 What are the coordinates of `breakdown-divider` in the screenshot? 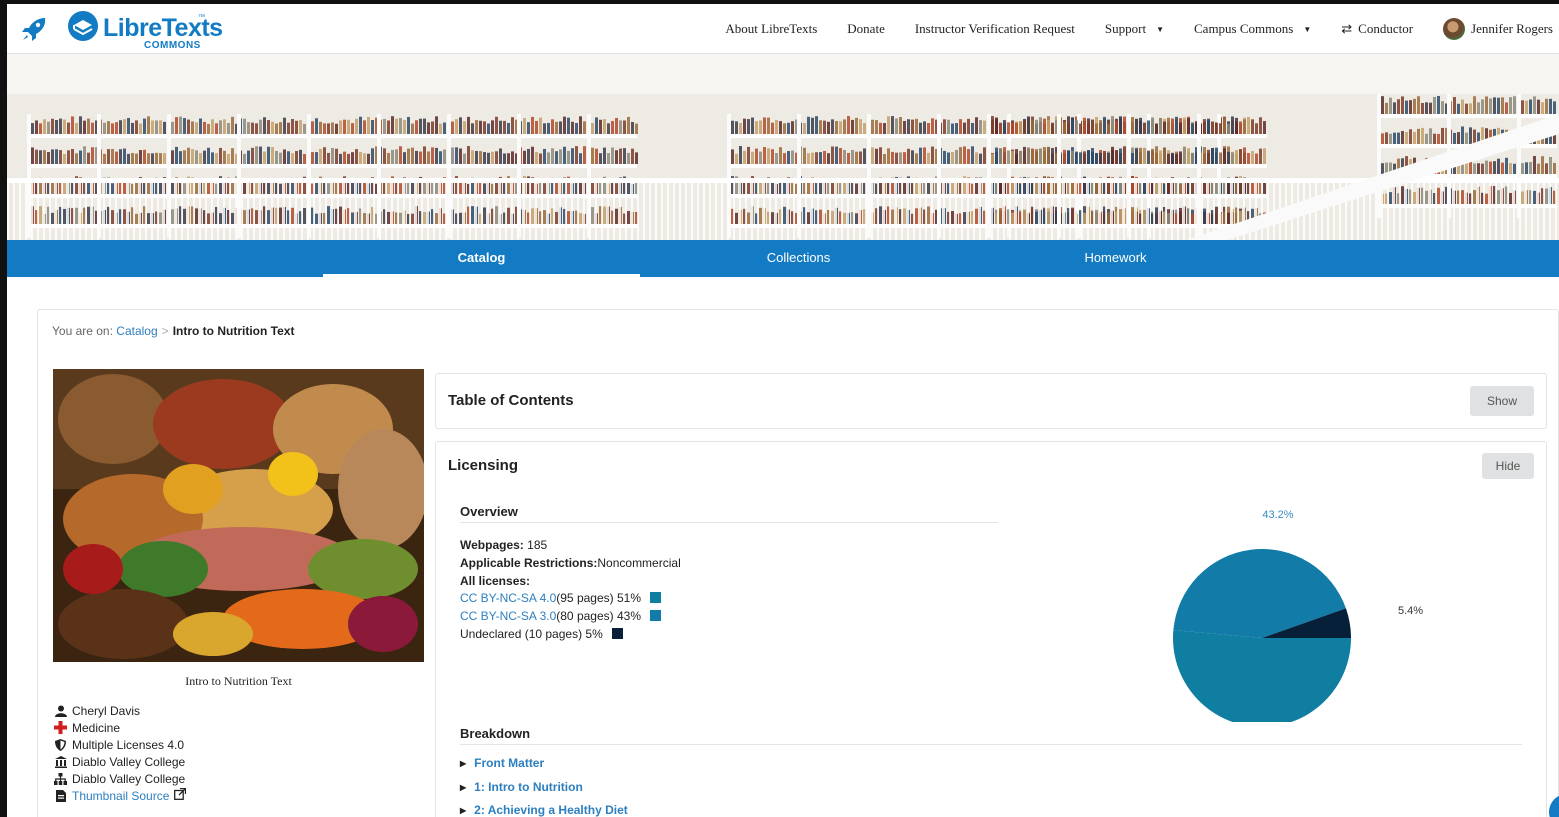 It's located at (991, 744).